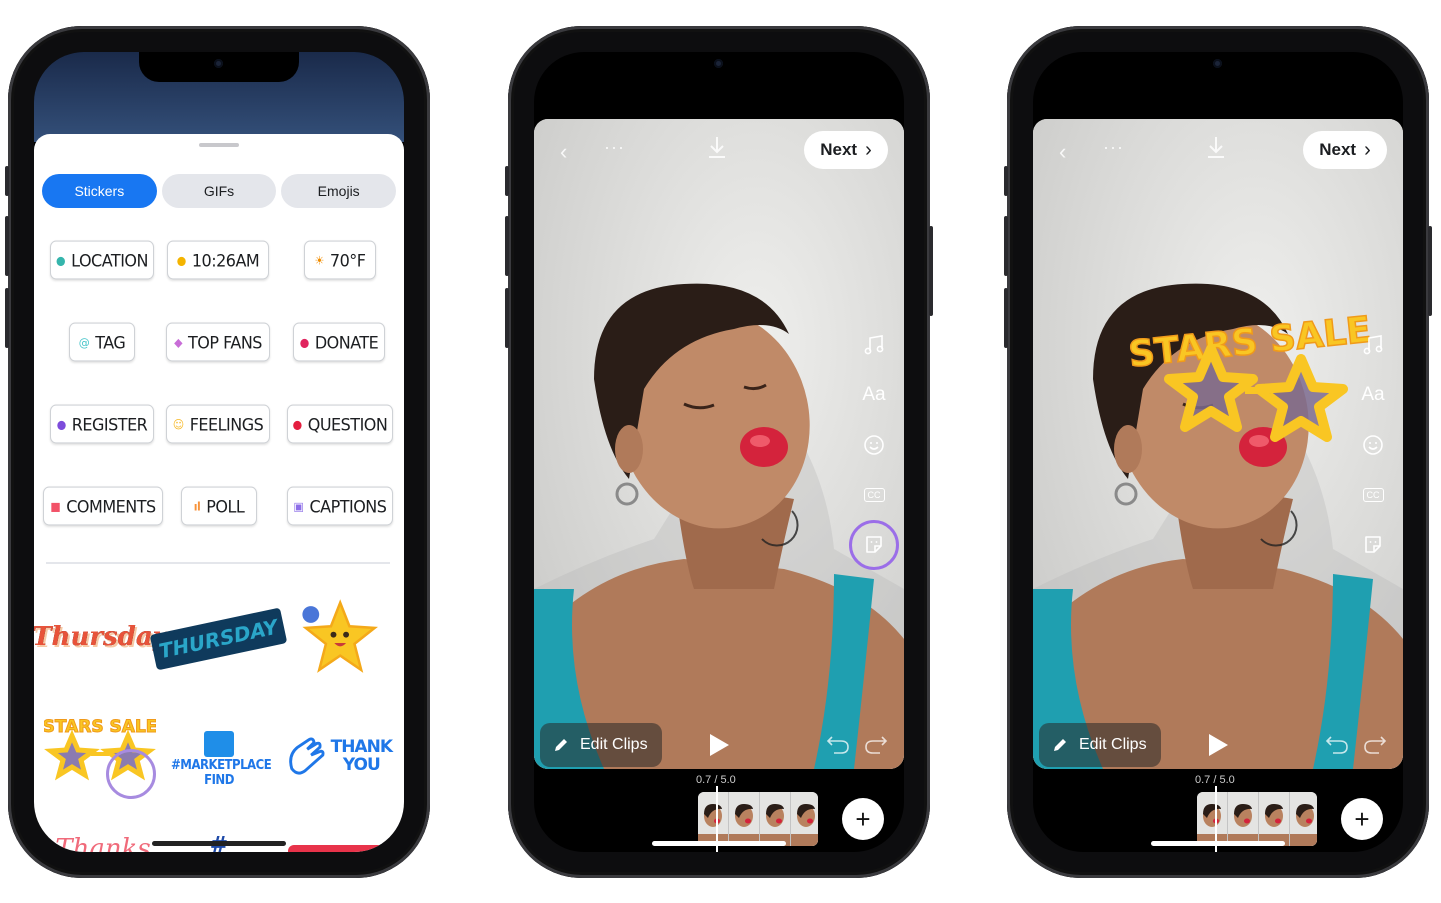 The width and height of the screenshot is (1441, 903). What do you see at coordinates (361, 747) in the screenshot?
I see `sticker-text: THANK` at bounding box center [361, 747].